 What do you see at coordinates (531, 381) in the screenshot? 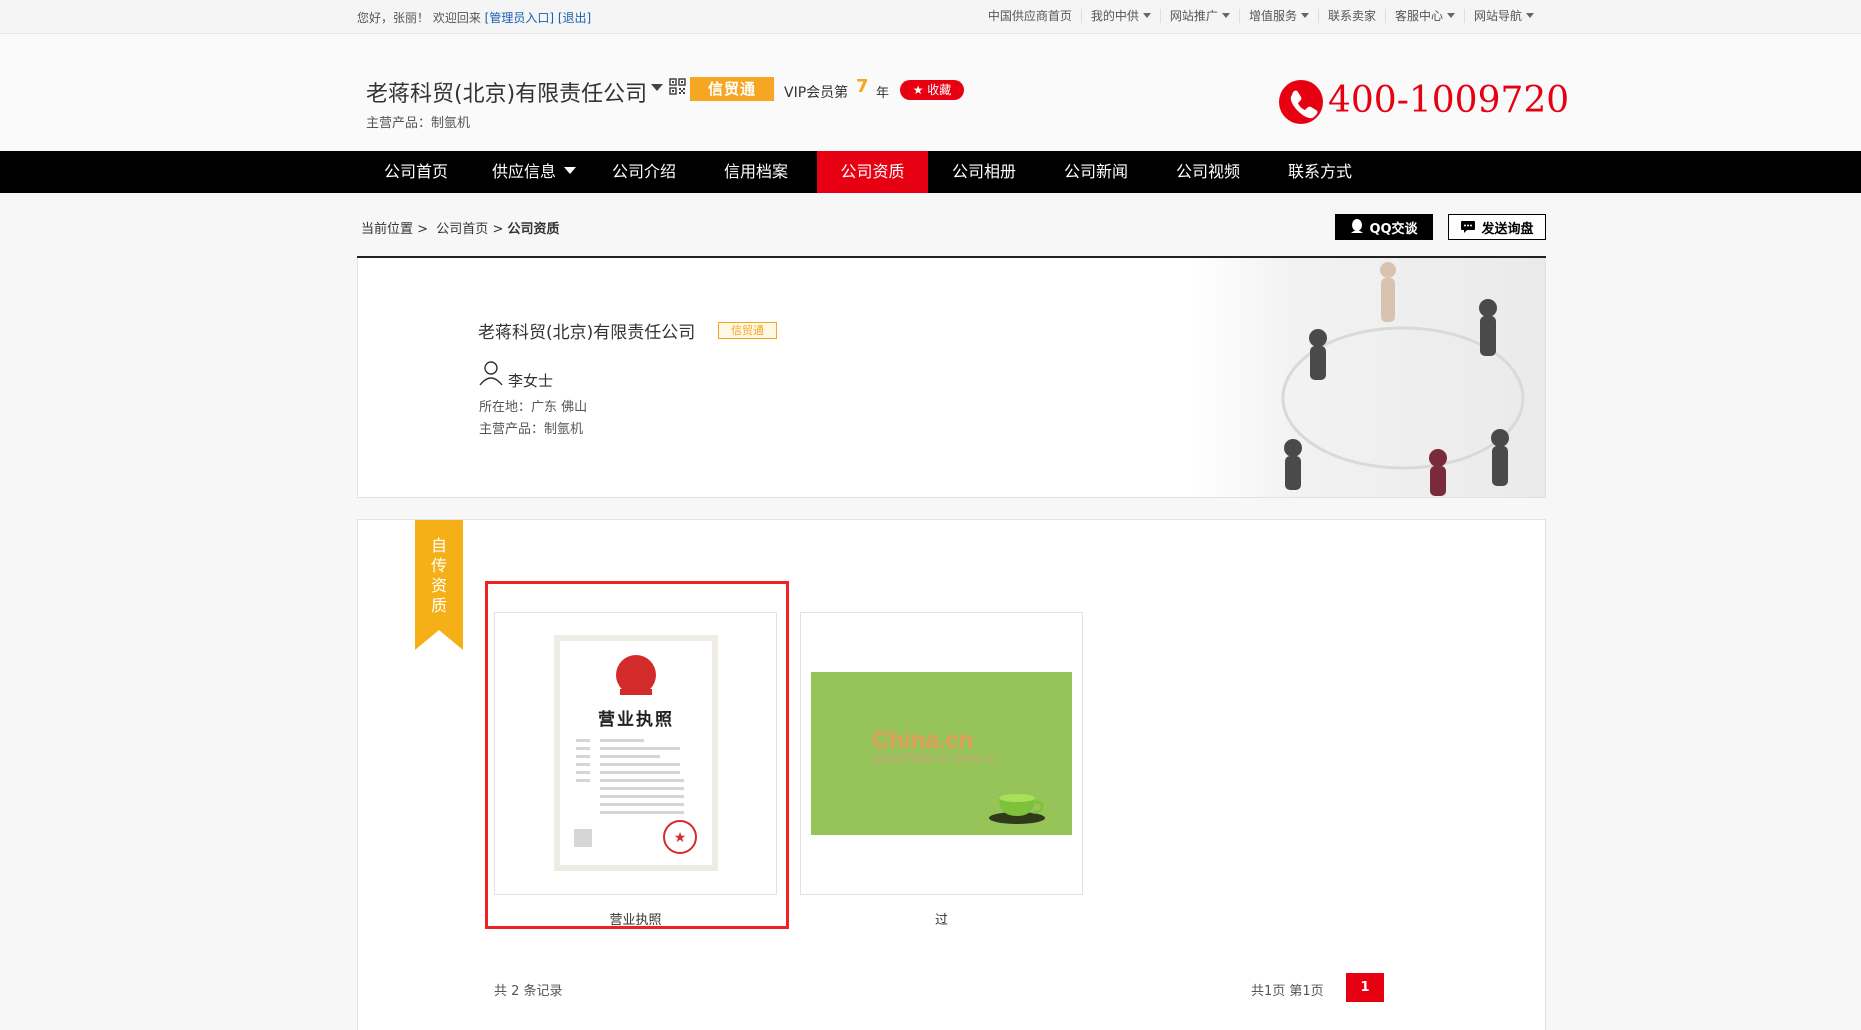
I see `contact-person: 李女士` at bounding box center [531, 381].